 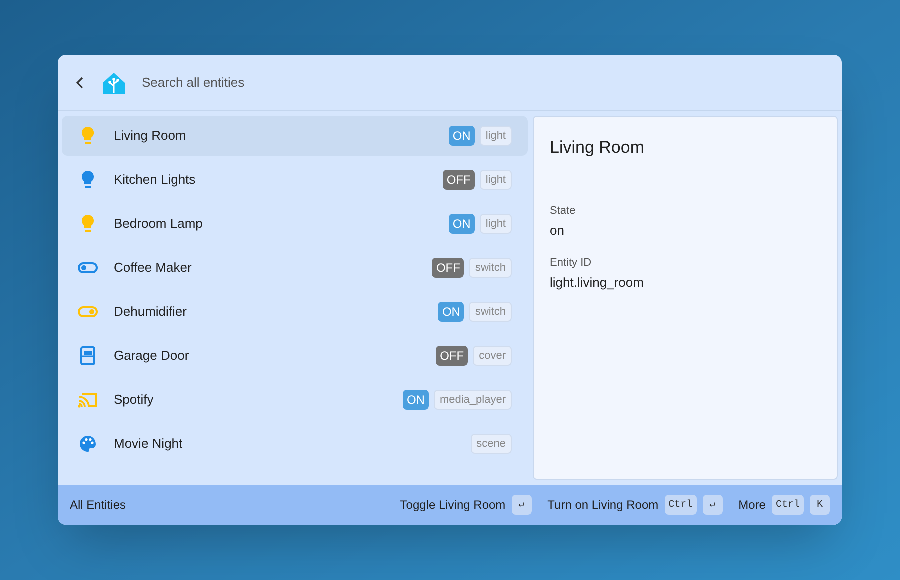 I want to click on field-label: Entity ID, so click(x=571, y=263).